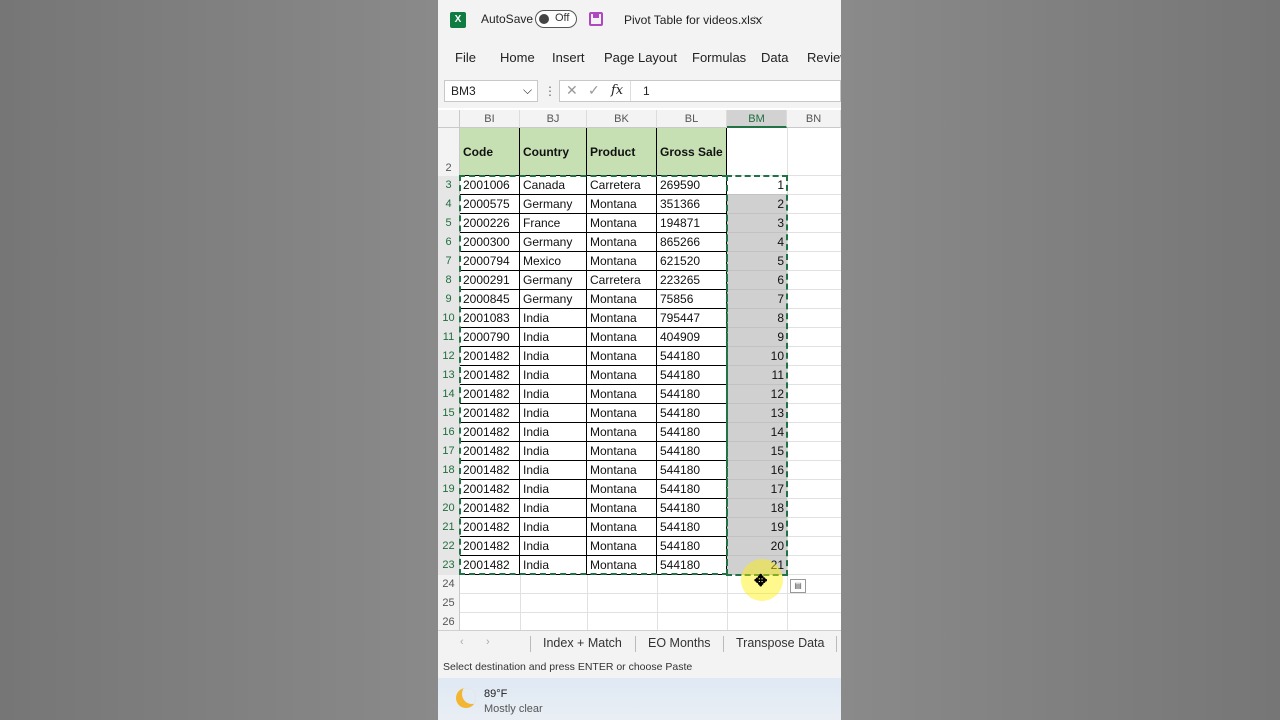  What do you see at coordinates (490, 261) in the screenshot?
I see `table-cell: 2000794` at bounding box center [490, 261].